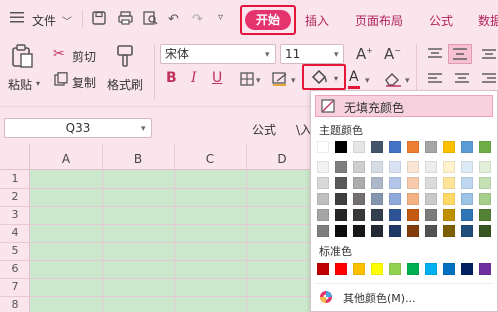 Image resolution: width=498 pixels, height=312 pixels. Describe the element at coordinates (460, 54) in the screenshot. I see `align-middle-icon` at that location.